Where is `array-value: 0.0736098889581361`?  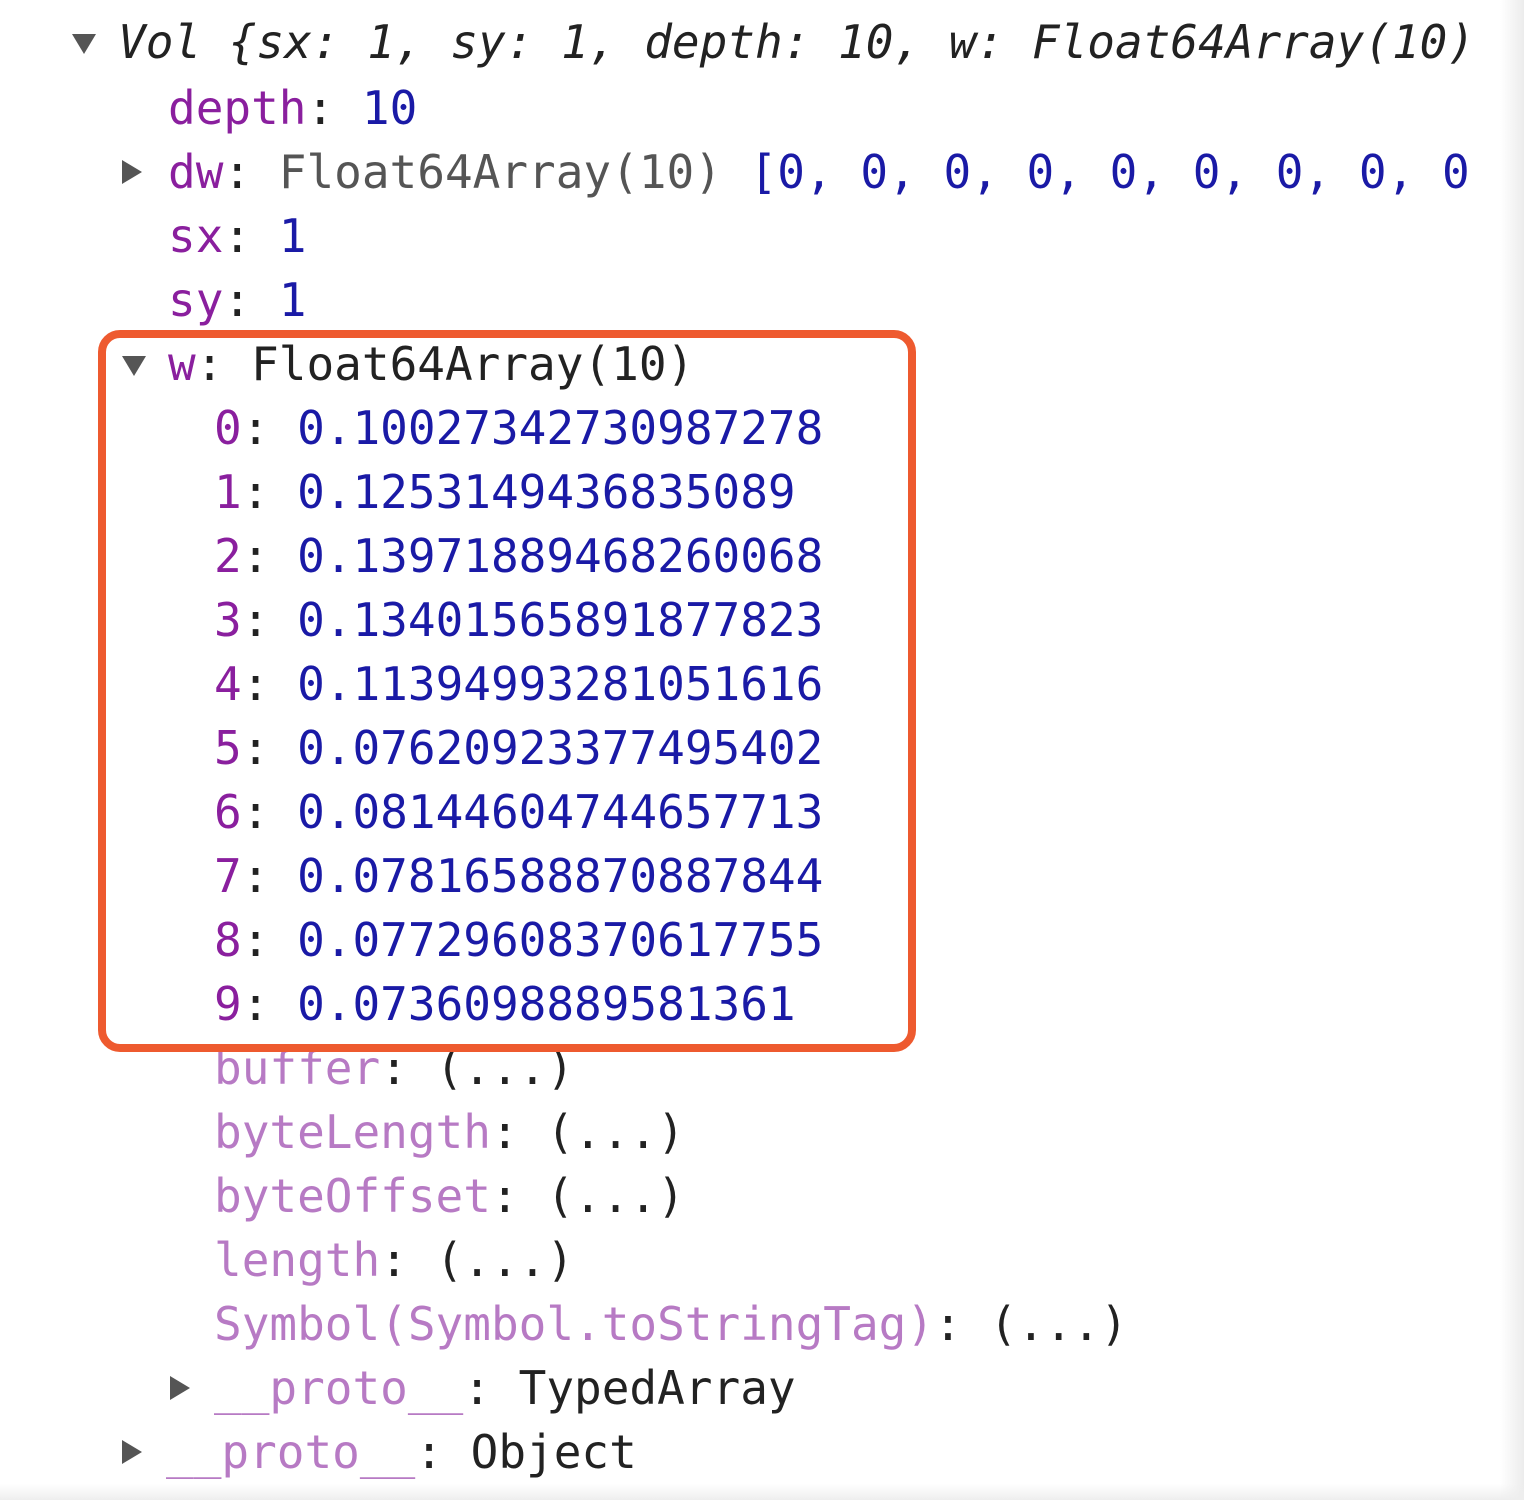
array-value: 0.0736098889581361 is located at coordinates (546, 1004).